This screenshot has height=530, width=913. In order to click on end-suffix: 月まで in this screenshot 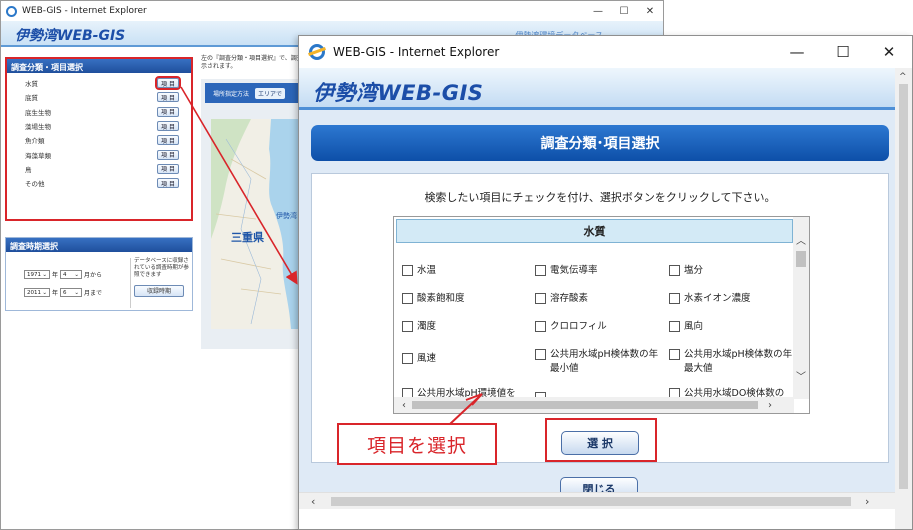, I will do `click(93, 293)`.